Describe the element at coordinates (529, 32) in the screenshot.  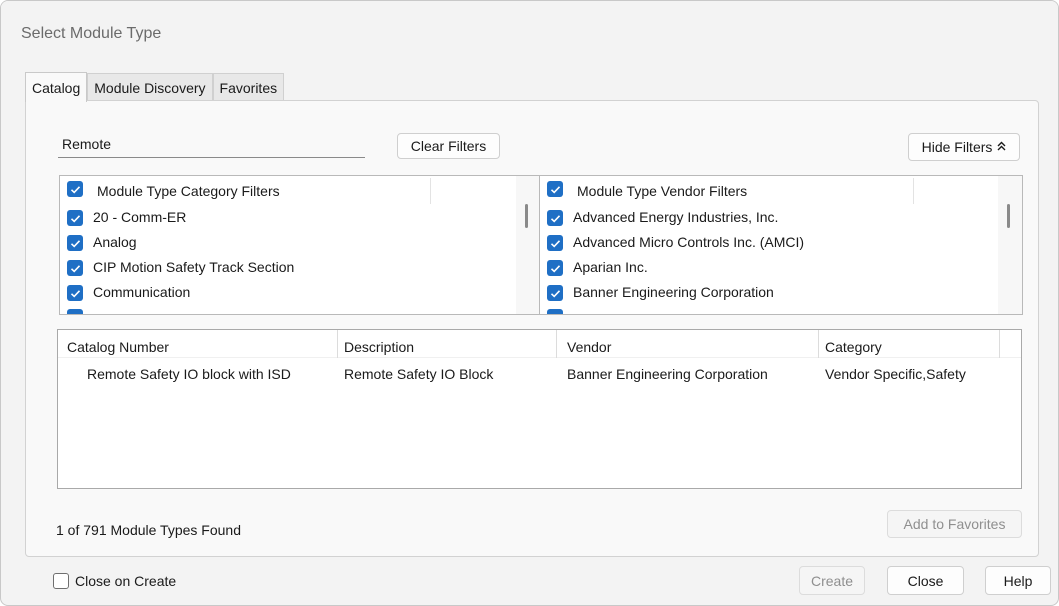
I see `title-bar: Select Module Type` at that location.